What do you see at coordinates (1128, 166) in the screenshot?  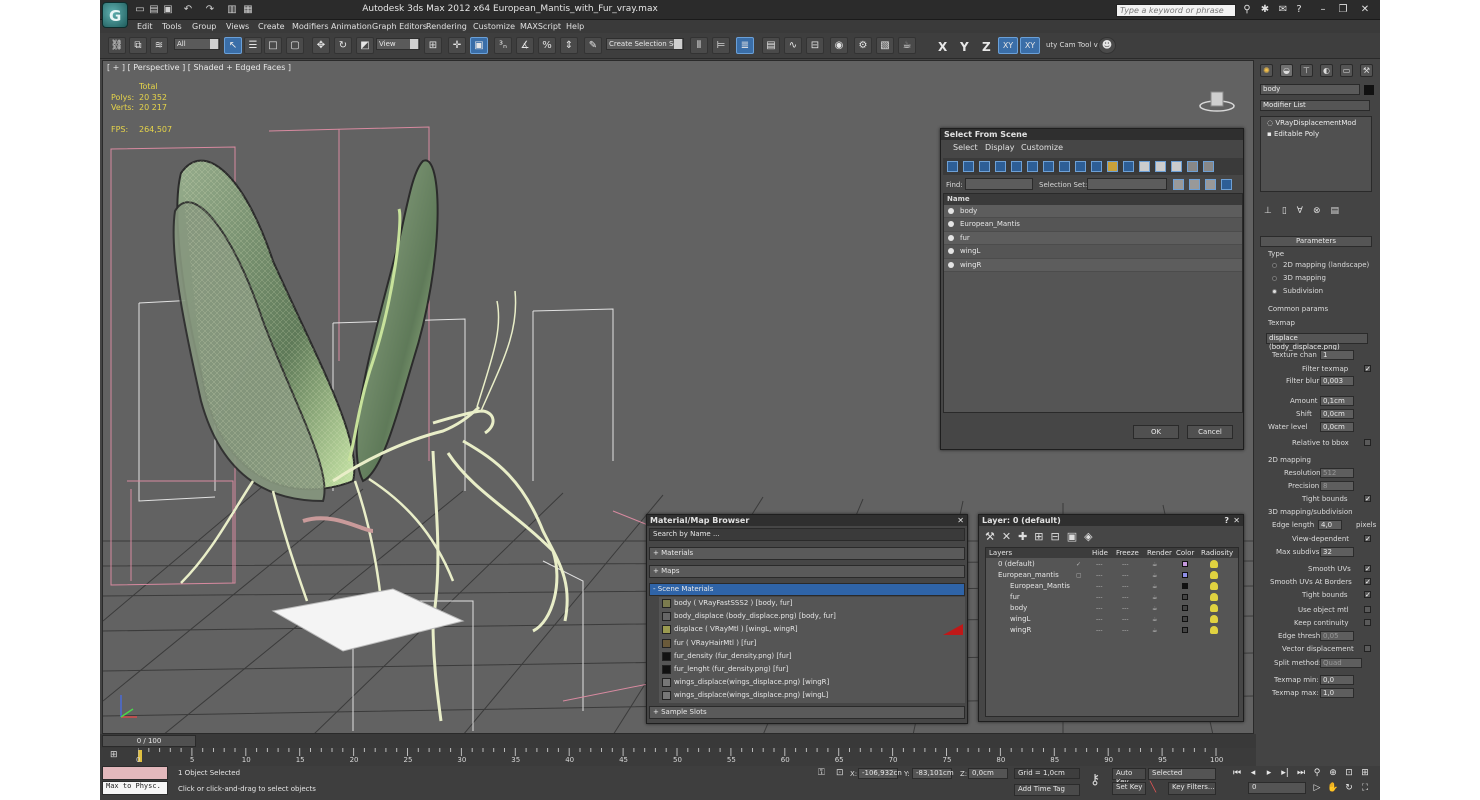 I see `sfs-filter-hidden-icon` at bounding box center [1128, 166].